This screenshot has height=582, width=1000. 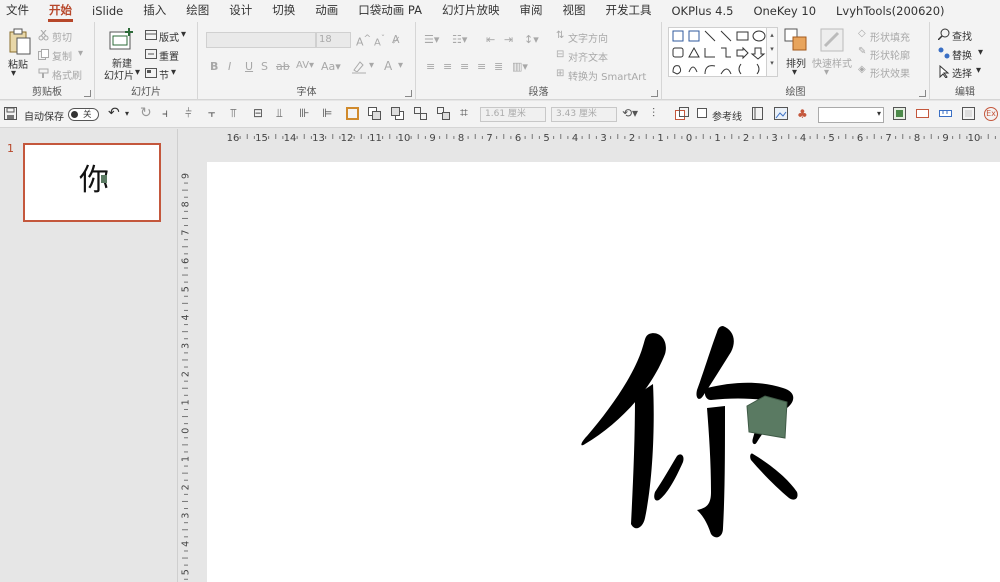 What do you see at coordinates (772, 52) in the screenshot?
I see `shapes-gallery-scroll: ▴ ▾ ▾` at bounding box center [772, 52].